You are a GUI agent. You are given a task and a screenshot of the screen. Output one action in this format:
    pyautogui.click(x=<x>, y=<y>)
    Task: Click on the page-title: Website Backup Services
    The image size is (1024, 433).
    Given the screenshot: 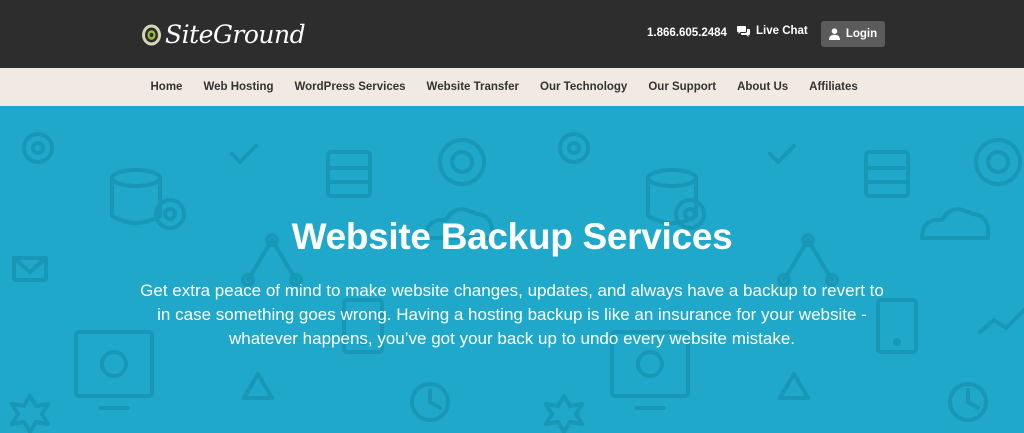 What is the action you would take?
    pyautogui.click(x=512, y=236)
    